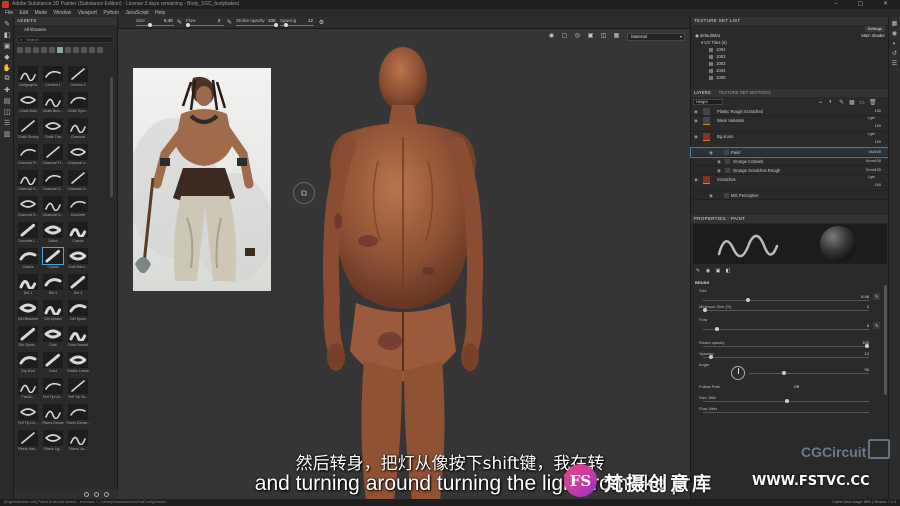 The image size is (900, 506). What do you see at coordinates (78, 286) in the screenshot?
I see `asset-brush-item: Dirt 3` at bounding box center [78, 286].